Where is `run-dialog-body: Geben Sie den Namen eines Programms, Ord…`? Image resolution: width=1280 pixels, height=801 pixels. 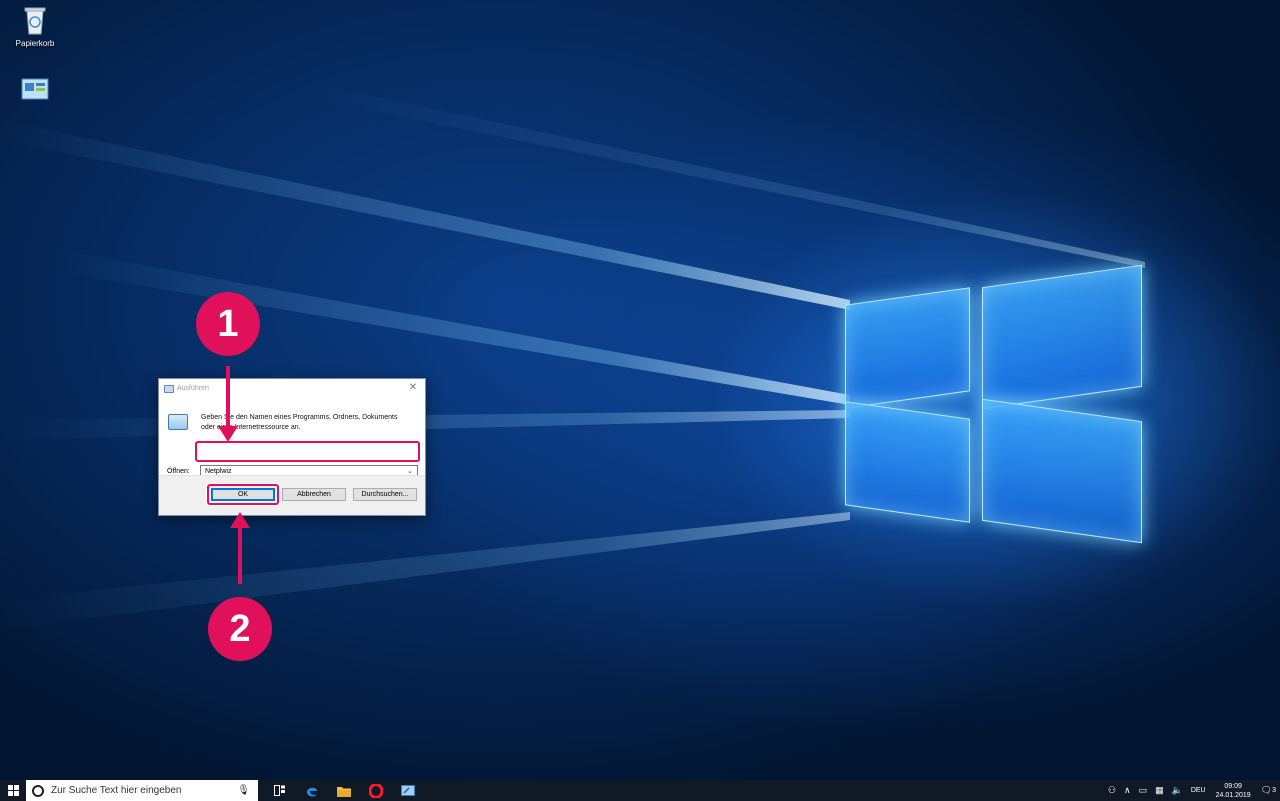 run-dialog-body: Geben Sie den Namen eines Programms, Ord… is located at coordinates (292, 438).